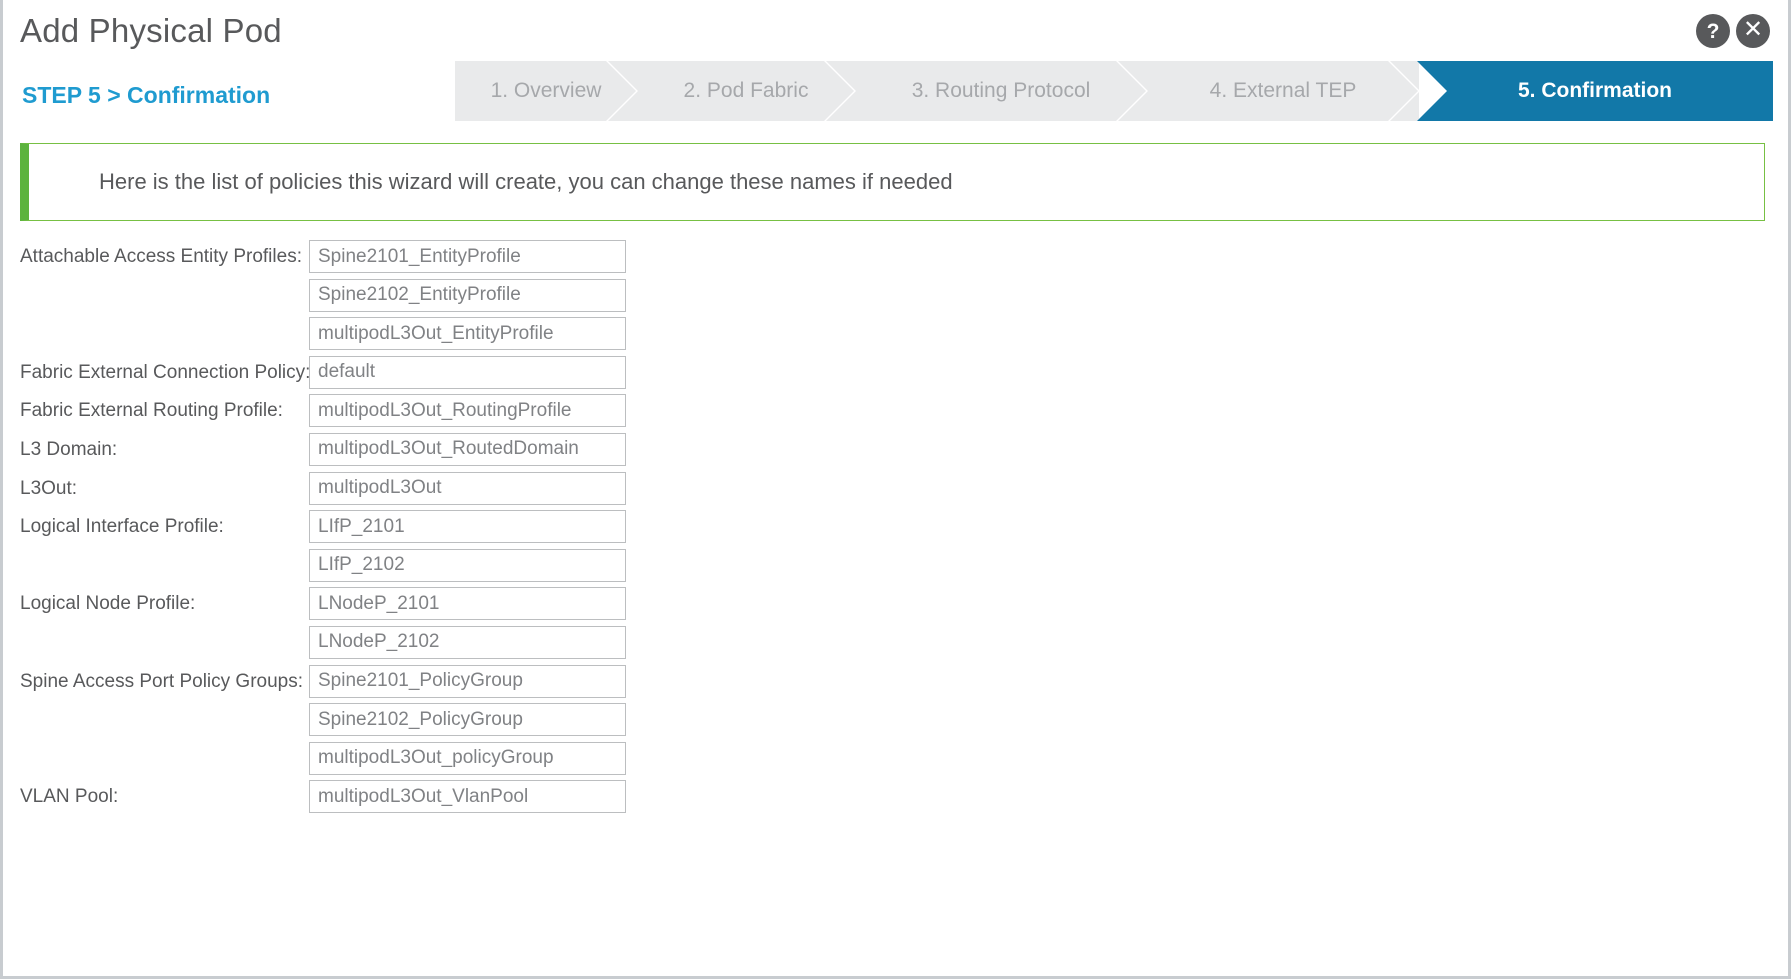 This screenshot has height=979, width=1791. I want to click on form-field-label: VLAN Pool:, so click(69, 797).